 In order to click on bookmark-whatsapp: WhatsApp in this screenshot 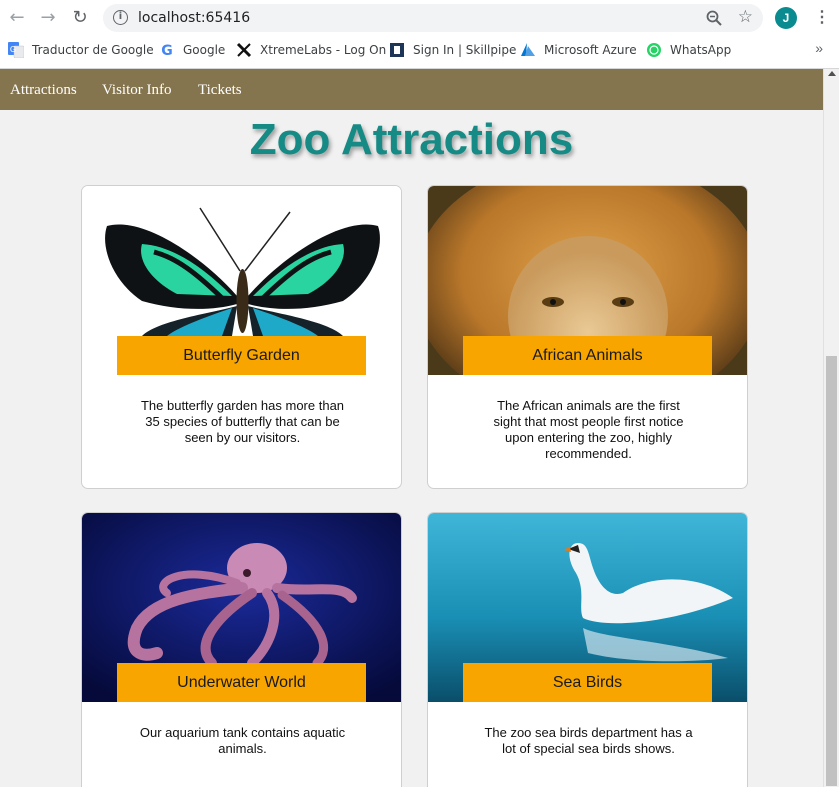, I will do `click(688, 50)`.